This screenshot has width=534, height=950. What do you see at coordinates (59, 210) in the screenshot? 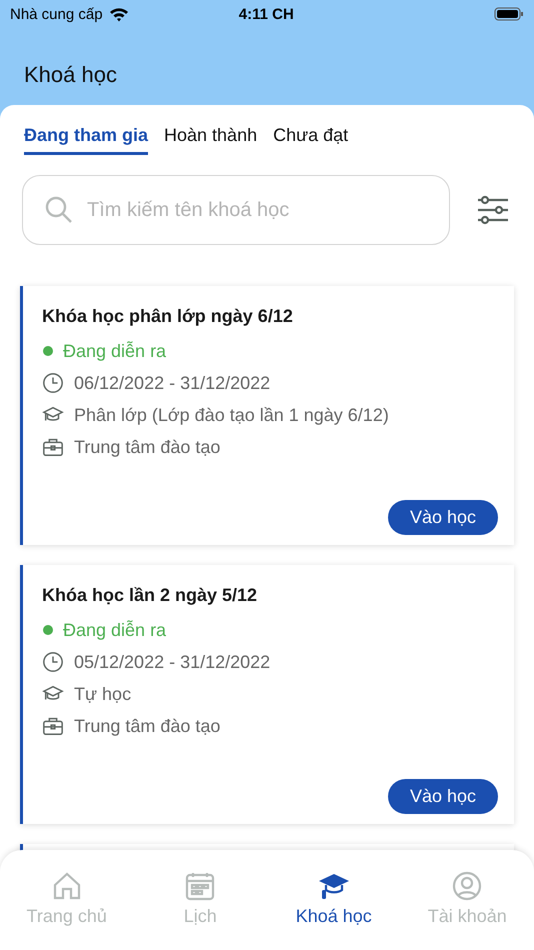
I see `search-icon` at bounding box center [59, 210].